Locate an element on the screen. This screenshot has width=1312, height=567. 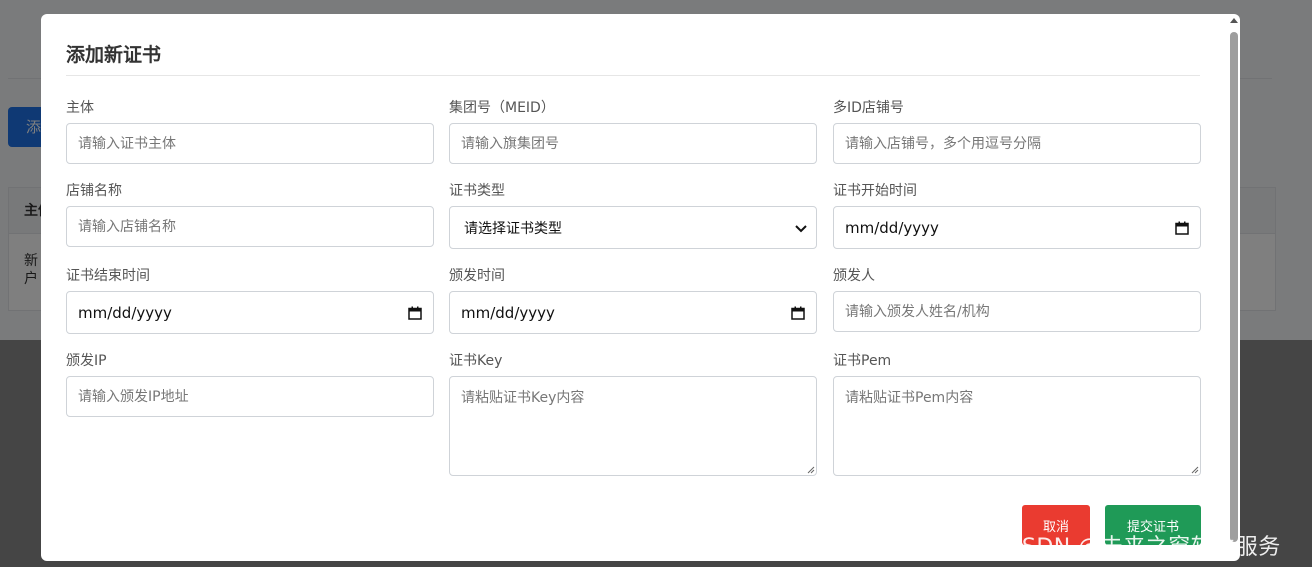
cert-key-textarea is located at coordinates (633, 426).